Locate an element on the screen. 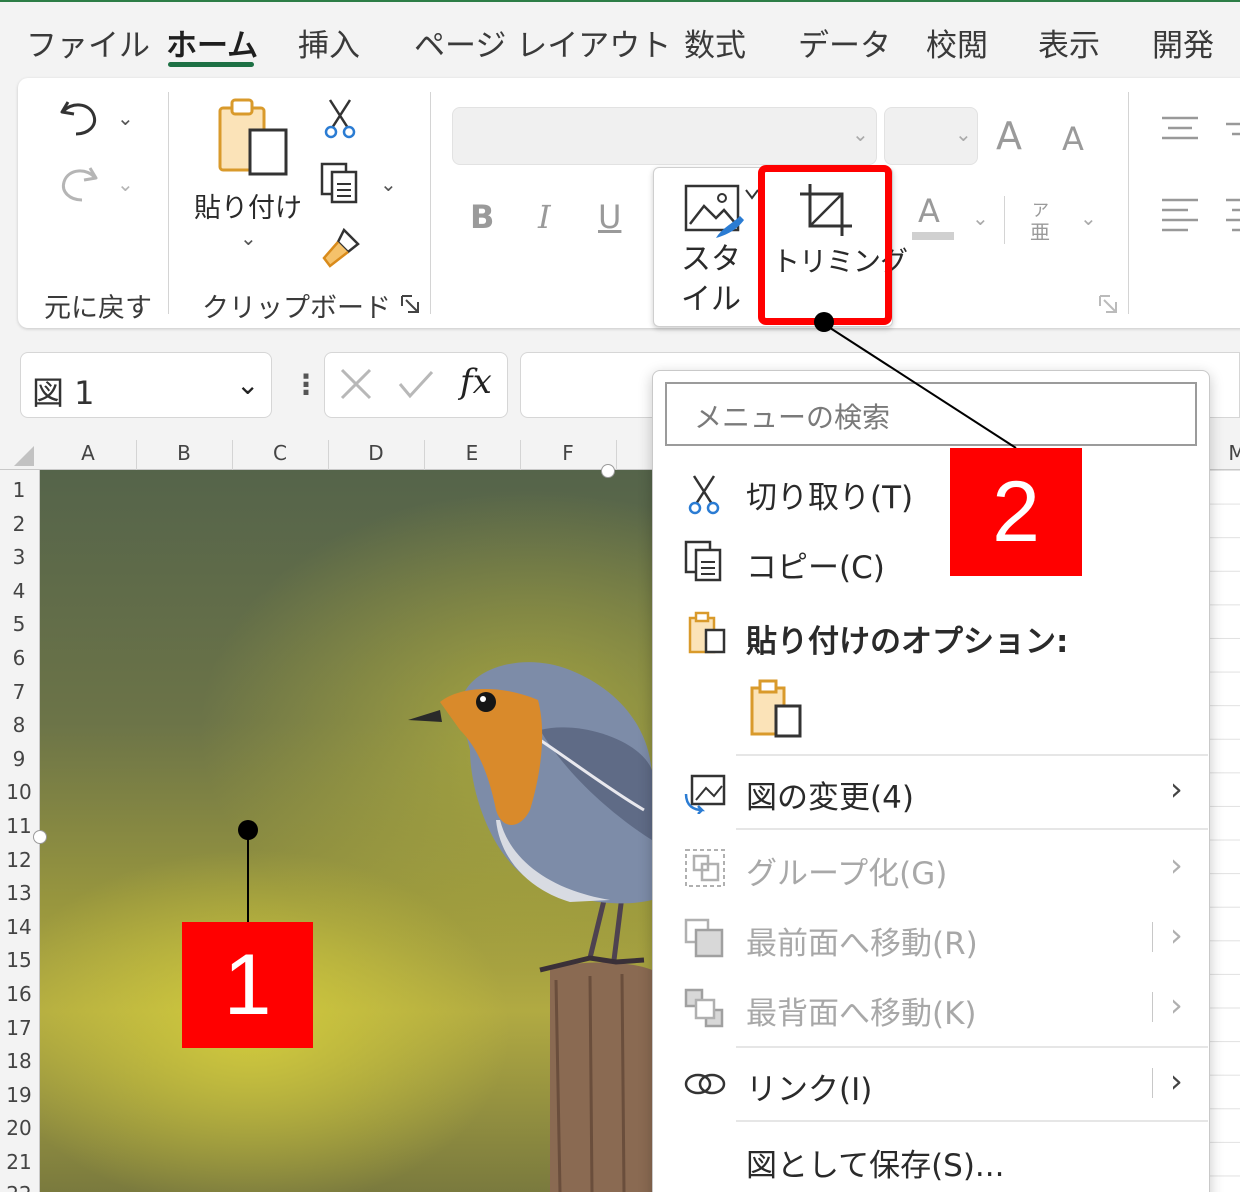  column-header-b: B is located at coordinates (184, 453).